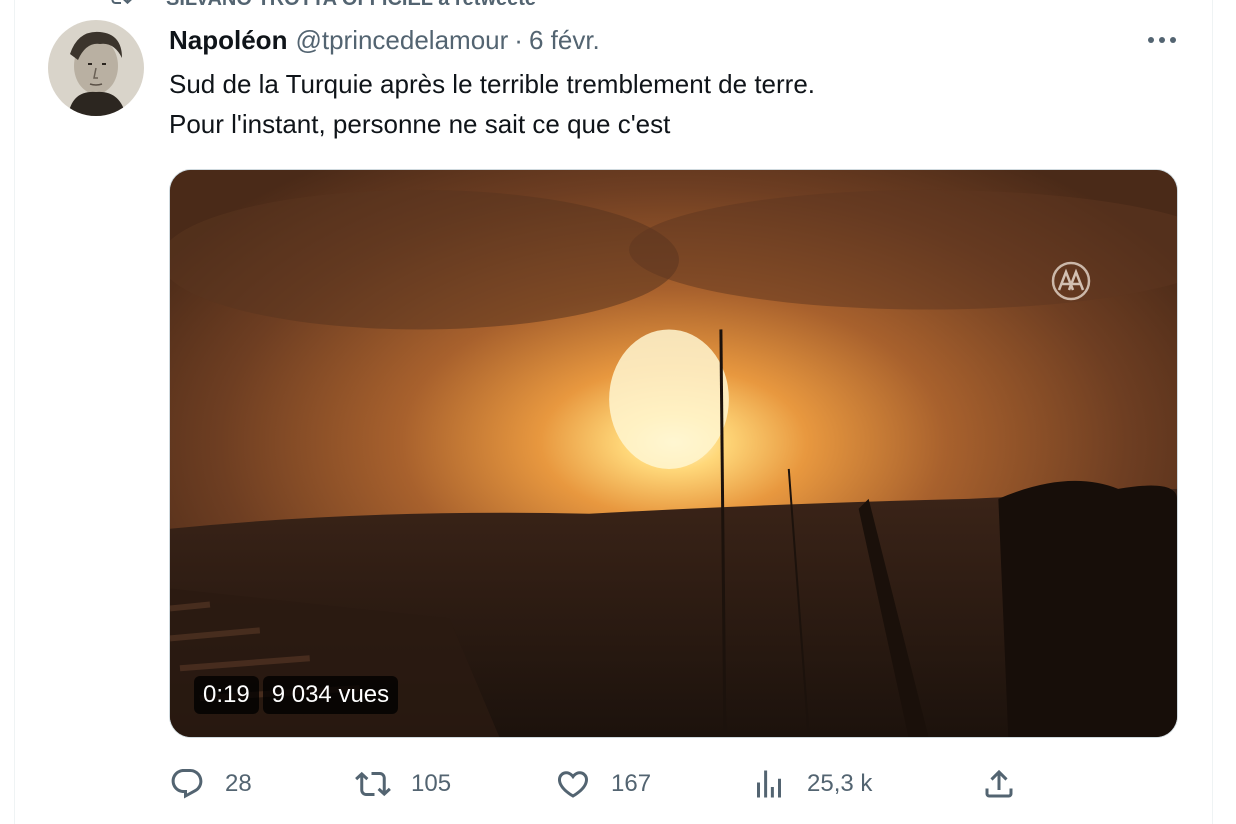 The width and height of the screenshot is (1236, 824). I want to click on avatar, so click(96, 68).